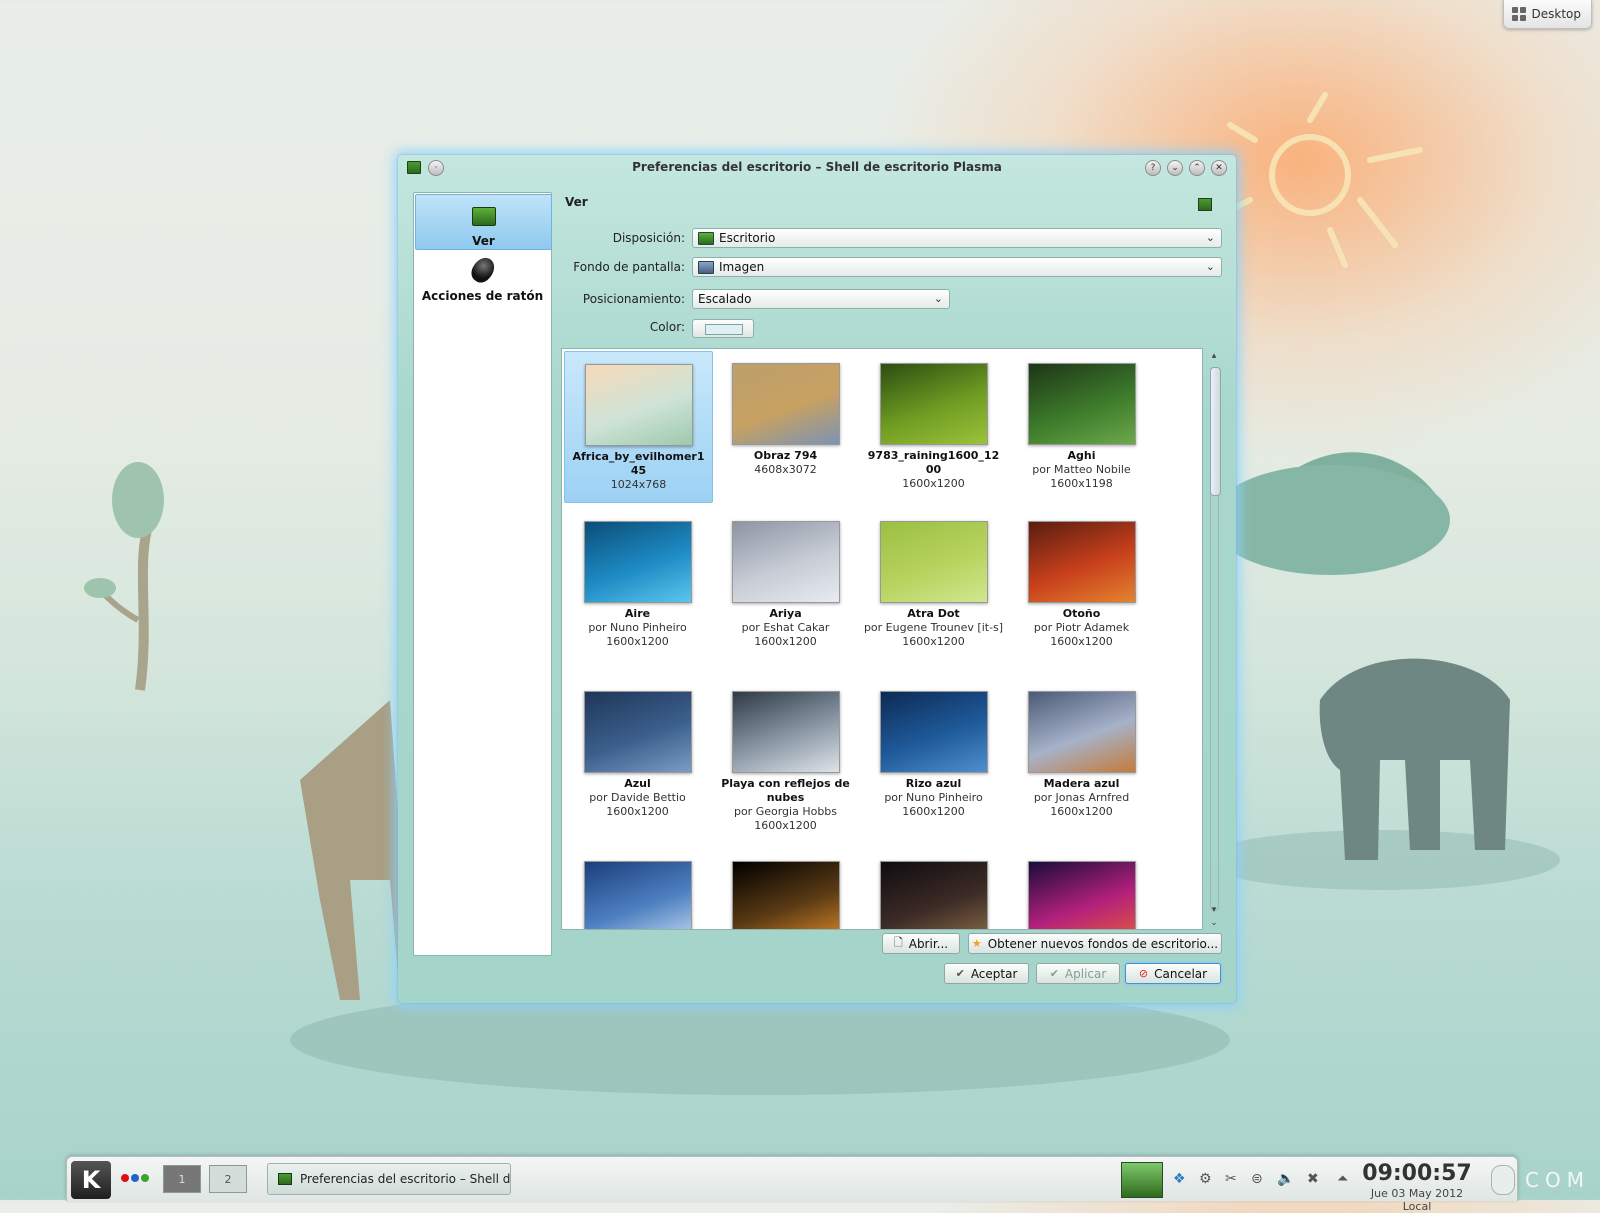 The image size is (1600, 1213). Describe the element at coordinates (1081, 613) in the screenshot. I see `wallpaper-name: Otoño` at that location.